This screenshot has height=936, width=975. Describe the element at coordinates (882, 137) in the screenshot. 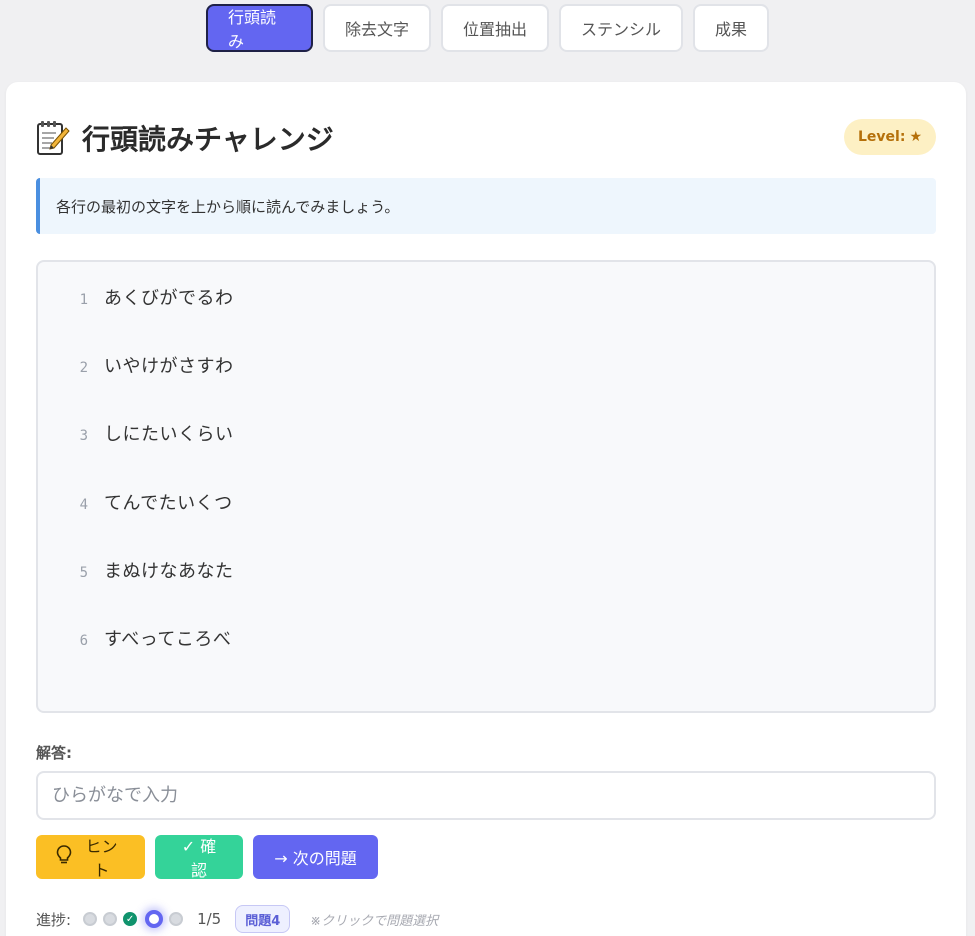

I see `level-label: Level:` at that location.